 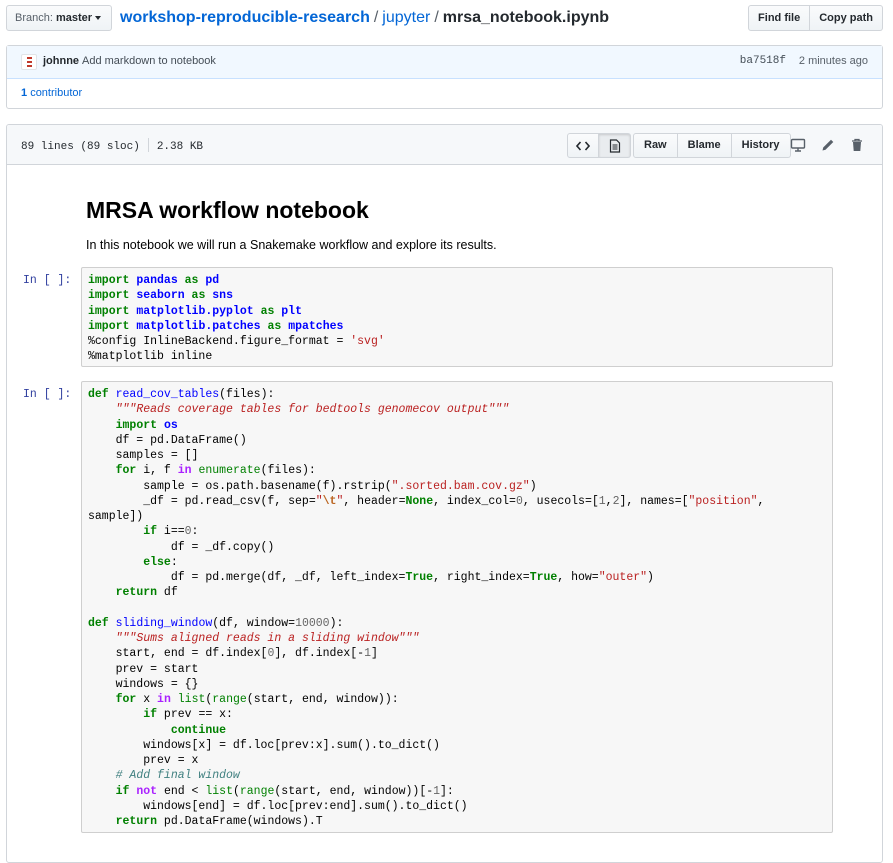 What do you see at coordinates (798, 145) in the screenshot?
I see `desktop-icon` at bounding box center [798, 145].